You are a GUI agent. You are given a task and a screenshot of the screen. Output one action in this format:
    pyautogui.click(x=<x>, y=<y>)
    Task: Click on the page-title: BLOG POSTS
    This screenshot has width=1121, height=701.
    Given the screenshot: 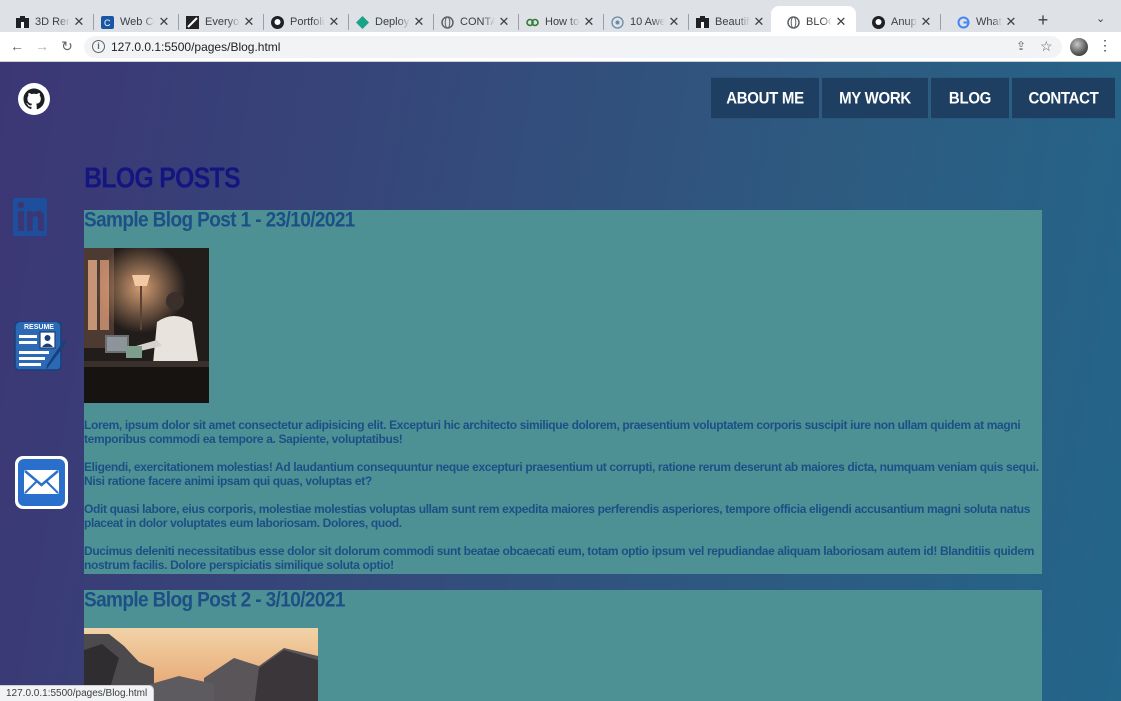 What is the action you would take?
    pyautogui.click(x=162, y=178)
    